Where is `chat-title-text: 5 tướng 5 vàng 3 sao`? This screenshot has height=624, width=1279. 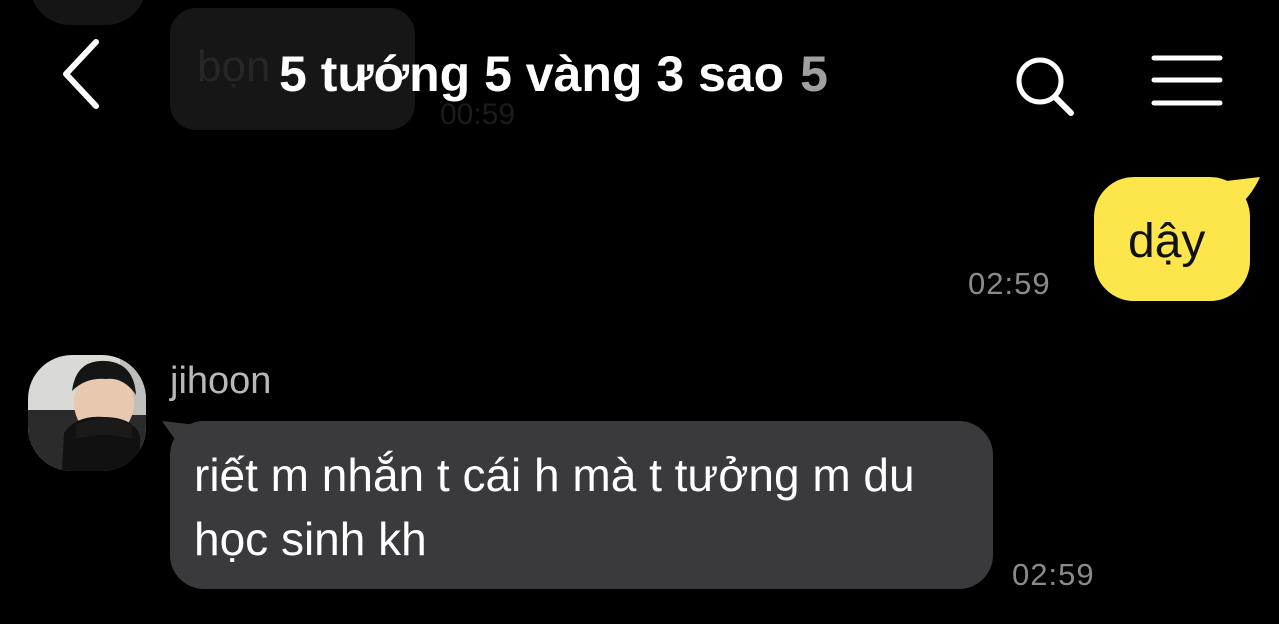
chat-title-text: 5 tướng 5 vàng 3 sao is located at coordinates (532, 74).